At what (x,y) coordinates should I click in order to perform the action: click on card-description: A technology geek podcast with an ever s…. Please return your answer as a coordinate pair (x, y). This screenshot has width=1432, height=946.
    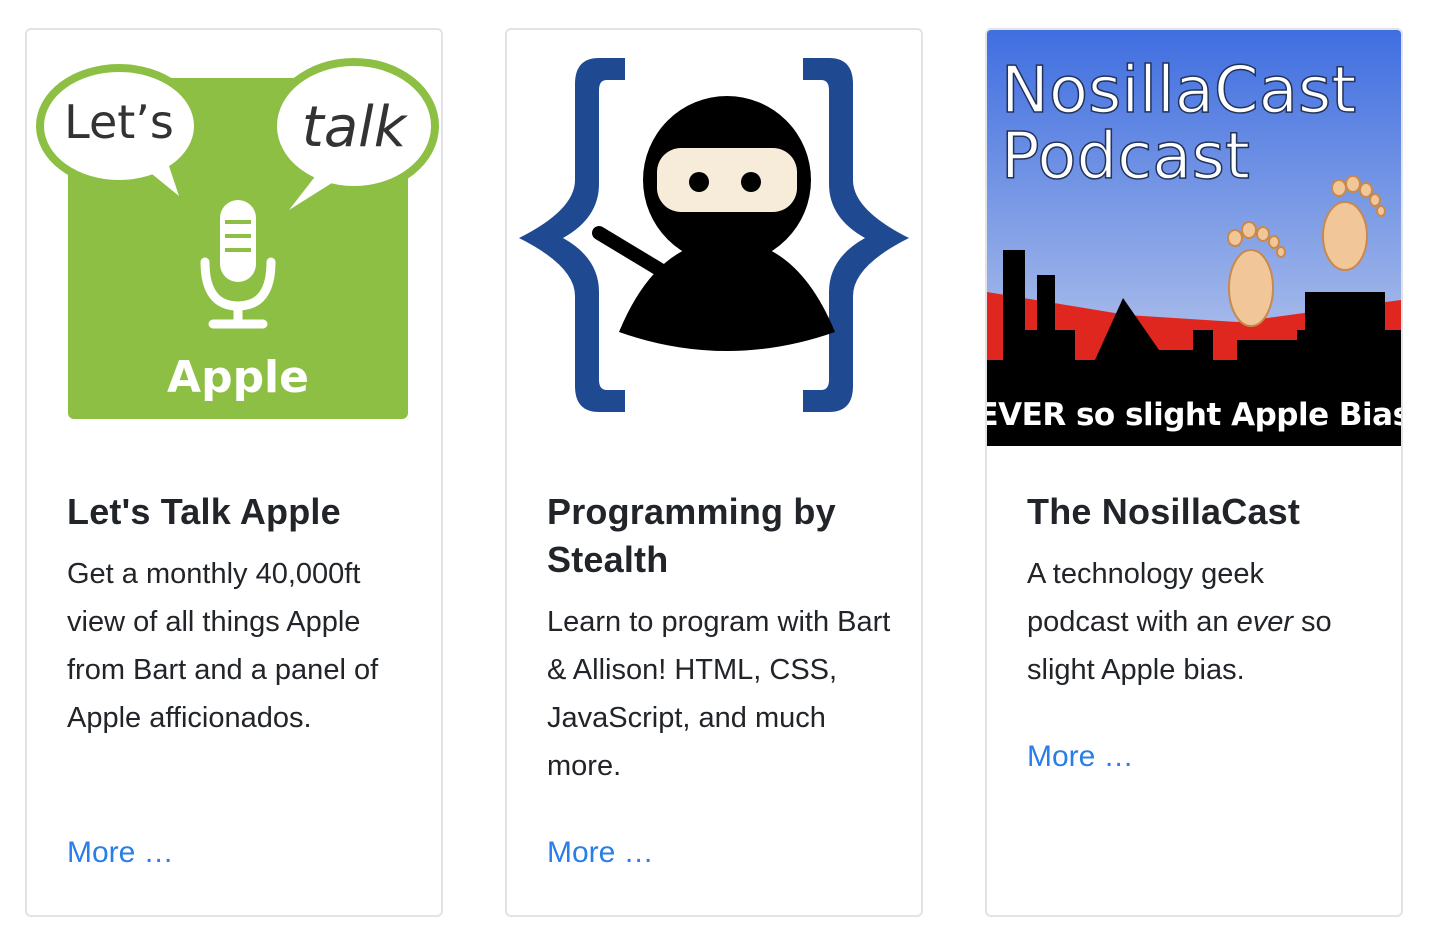
    Looking at the image, I should click on (1199, 622).